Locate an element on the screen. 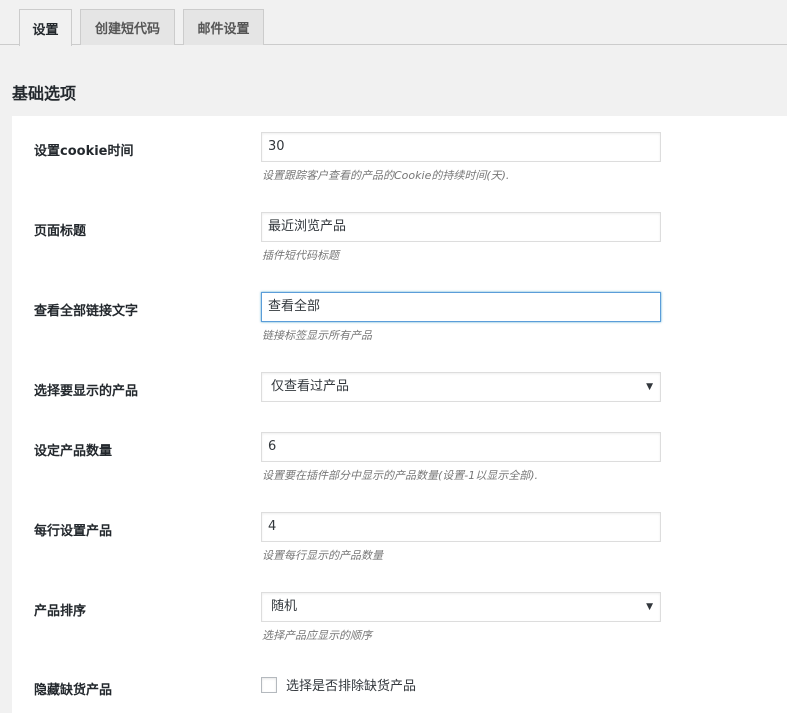  hide-out-of-stock-label: 隐藏缺货产品 is located at coordinates (73, 690).